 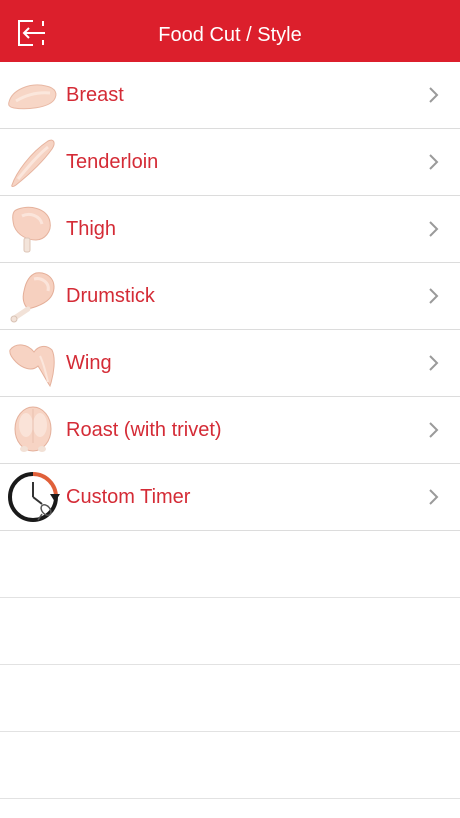 What do you see at coordinates (32, 297) in the screenshot?
I see `chicken-drumstick-icon` at bounding box center [32, 297].